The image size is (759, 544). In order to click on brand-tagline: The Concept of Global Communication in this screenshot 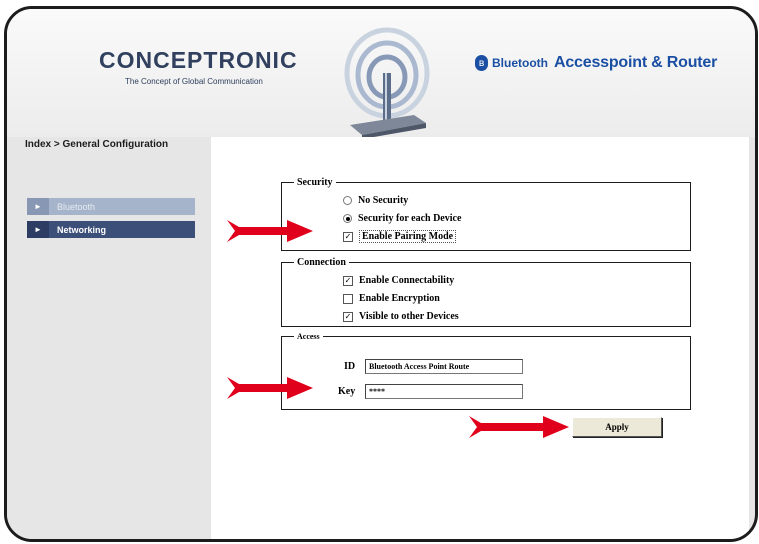, I will do `click(194, 81)`.